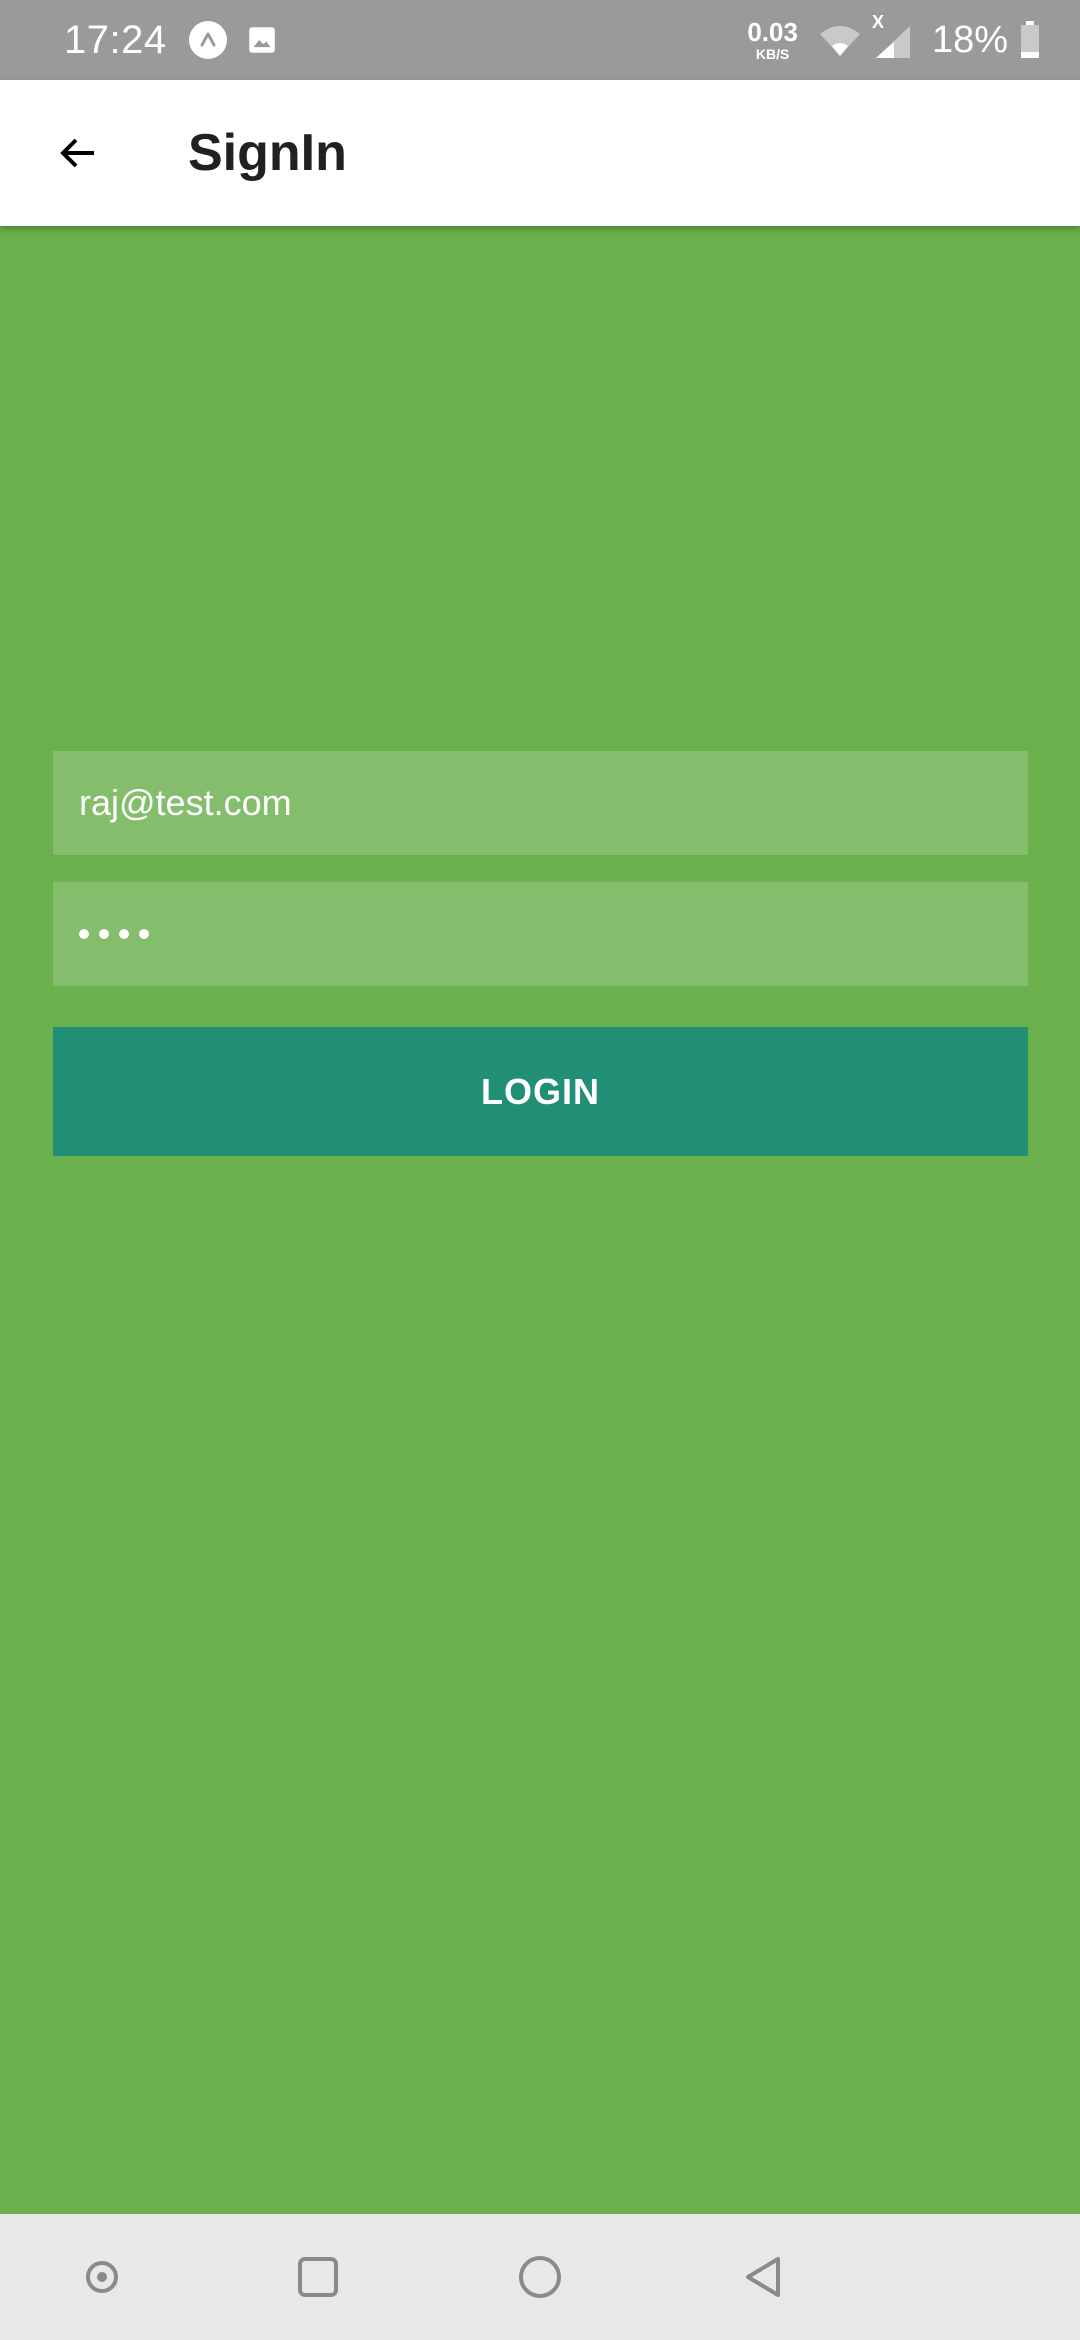 This screenshot has width=1080, height=2340. I want to click on status-right: 0.03 KB/S X 18%, so click(893, 40).